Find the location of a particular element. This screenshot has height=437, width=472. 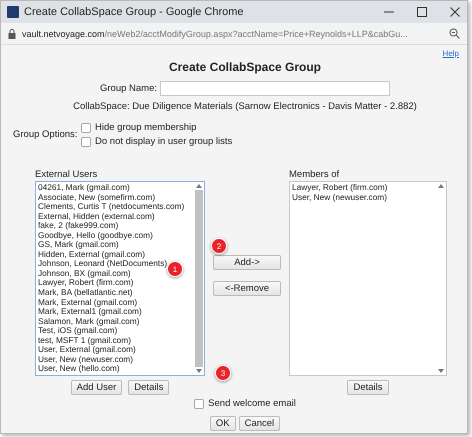

list-item: Mark, External (gmail.com) is located at coordinates (88, 303).